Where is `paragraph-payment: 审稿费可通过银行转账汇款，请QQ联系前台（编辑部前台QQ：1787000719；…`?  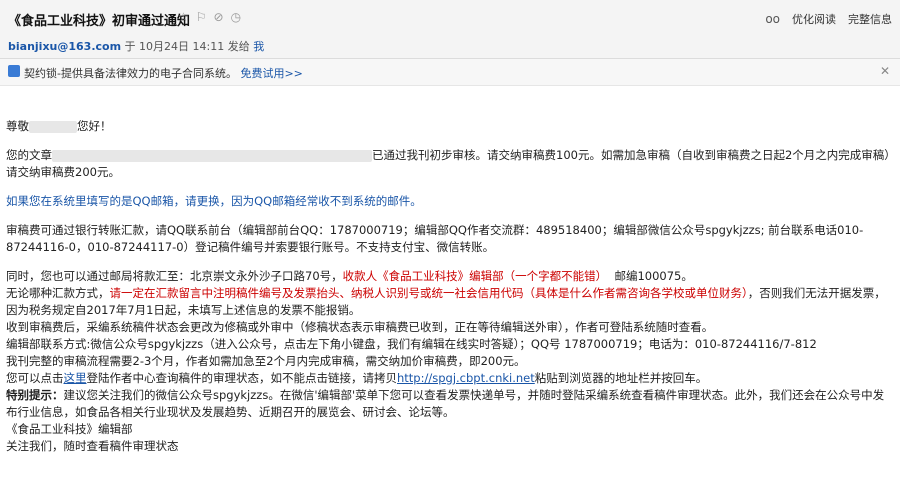 paragraph-payment: 审稿费可通过银行转账汇款，请QQ联系前台（编辑部前台QQ：1787000719；… is located at coordinates (435, 238).